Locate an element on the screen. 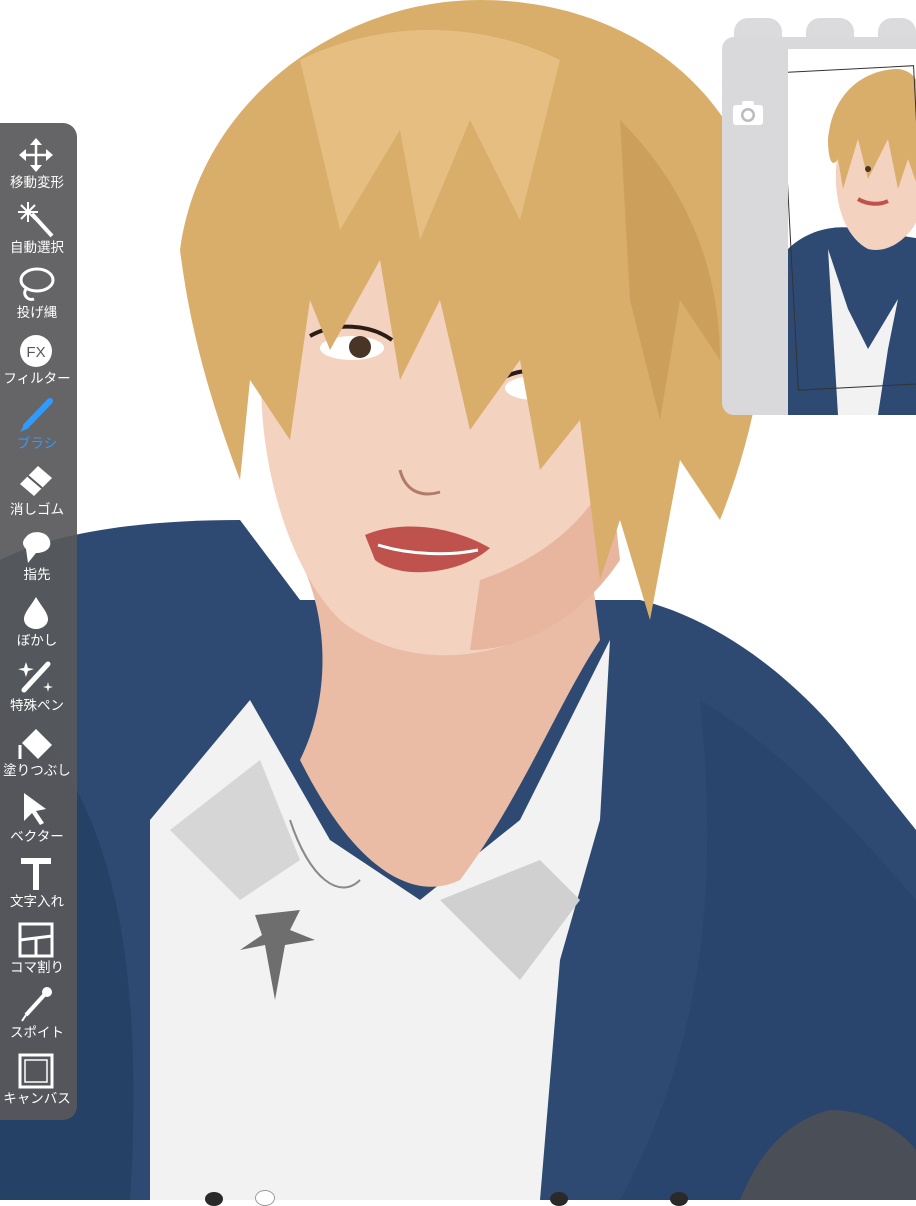 The image size is (916, 1206). navigator-panel is located at coordinates (819, 226).